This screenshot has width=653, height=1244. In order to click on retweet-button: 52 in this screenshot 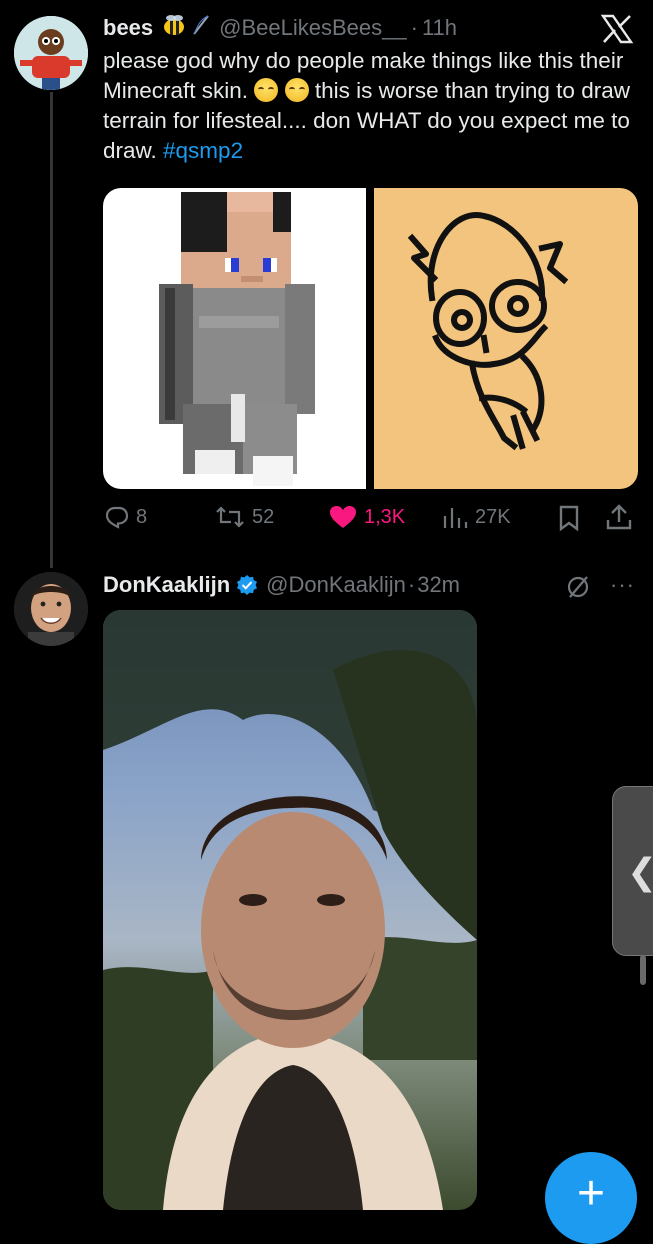, I will do `click(244, 517)`.